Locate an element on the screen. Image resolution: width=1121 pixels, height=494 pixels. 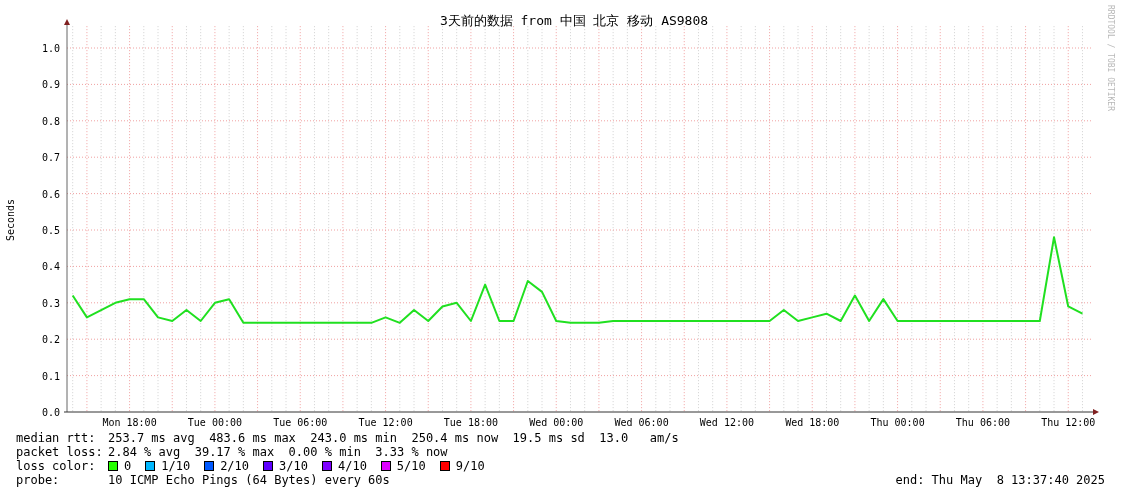
axis-label: Mon 18:00 is located at coordinates (129, 422).